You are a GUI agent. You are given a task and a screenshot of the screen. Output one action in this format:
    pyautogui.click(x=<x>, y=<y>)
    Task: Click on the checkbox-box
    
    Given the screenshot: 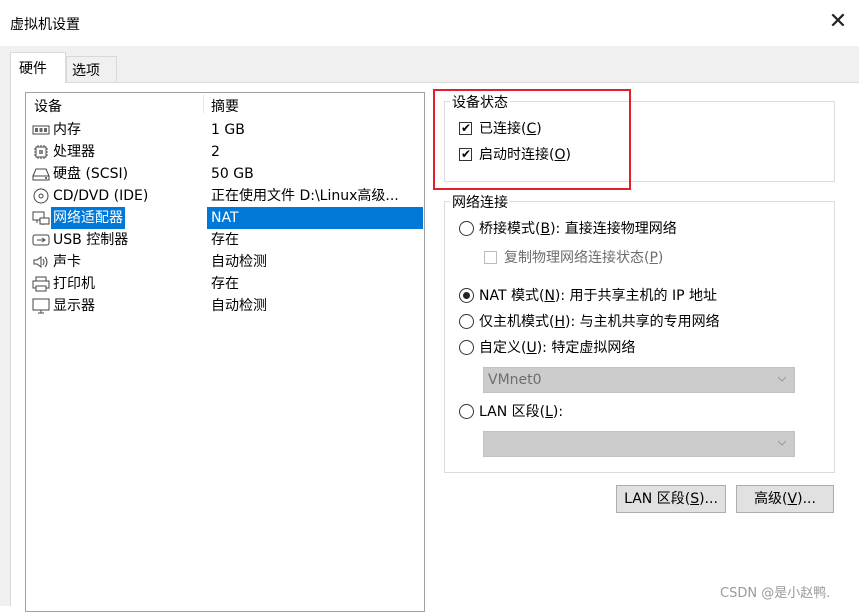 What is the action you would take?
    pyautogui.click(x=490, y=257)
    